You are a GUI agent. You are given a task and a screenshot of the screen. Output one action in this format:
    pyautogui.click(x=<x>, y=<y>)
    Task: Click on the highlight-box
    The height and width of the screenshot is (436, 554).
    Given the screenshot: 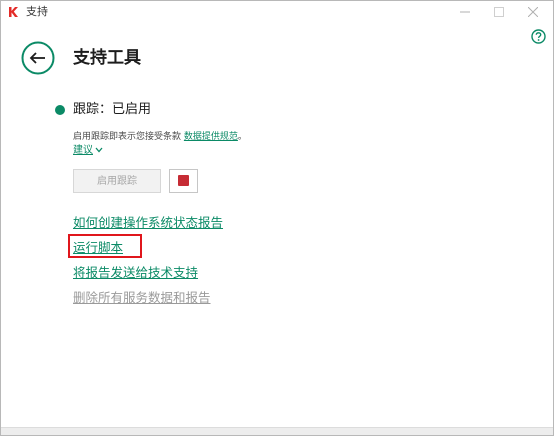 What is the action you would take?
    pyautogui.click(x=105, y=246)
    